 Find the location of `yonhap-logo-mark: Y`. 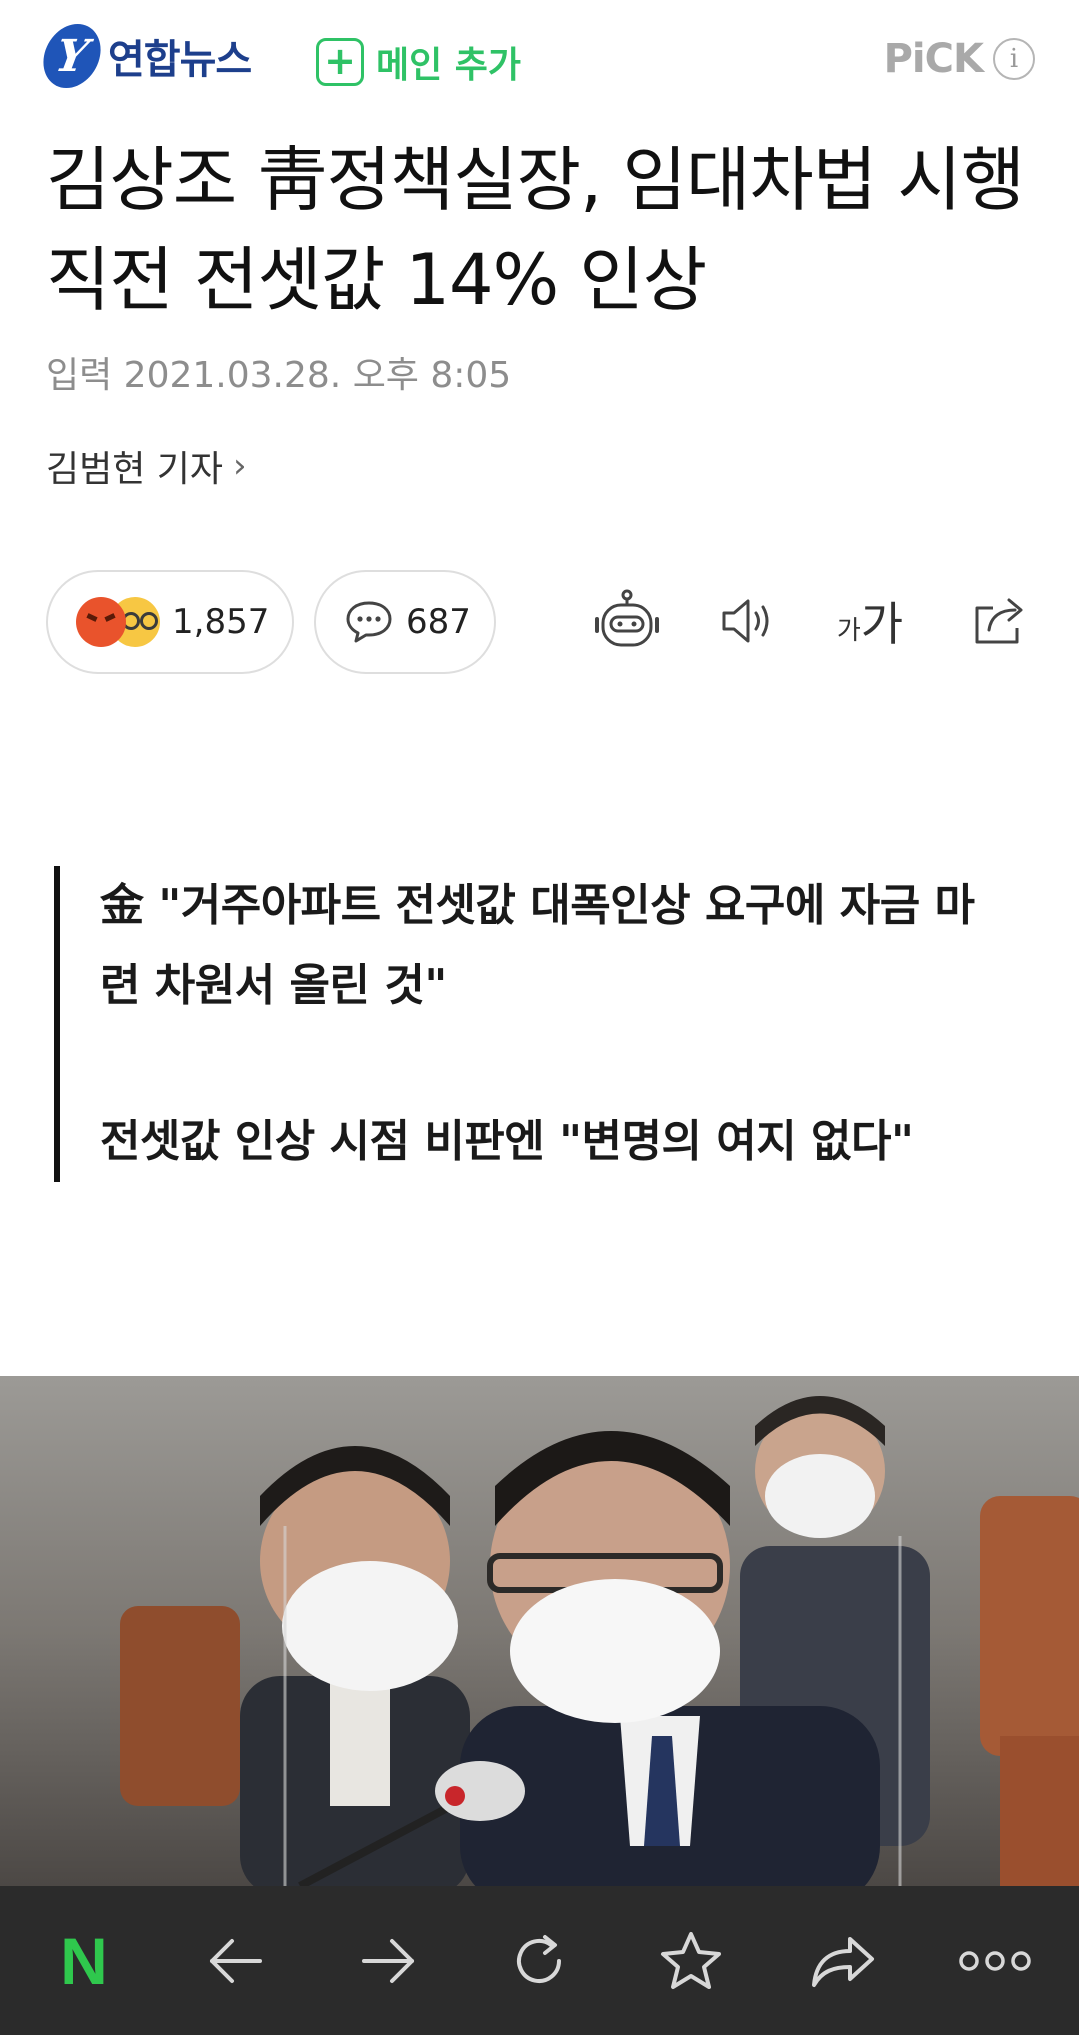

yonhap-logo-mark: Y is located at coordinates (72, 56).